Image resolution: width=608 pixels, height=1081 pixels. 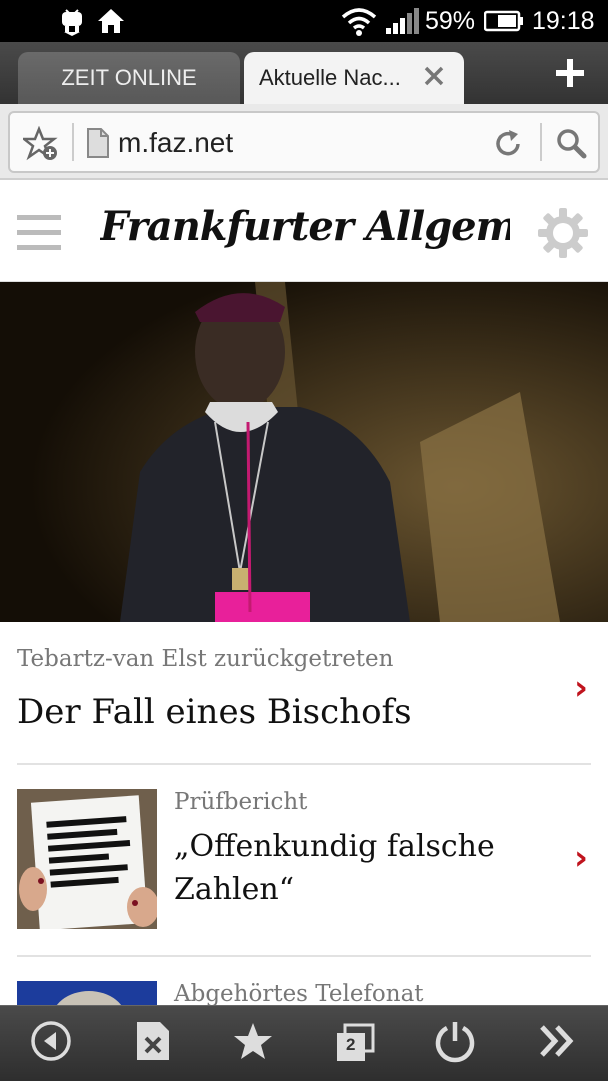 What do you see at coordinates (508, 146) in the screenshot?
I see `reload-icon` at bounding box center [508, 146].